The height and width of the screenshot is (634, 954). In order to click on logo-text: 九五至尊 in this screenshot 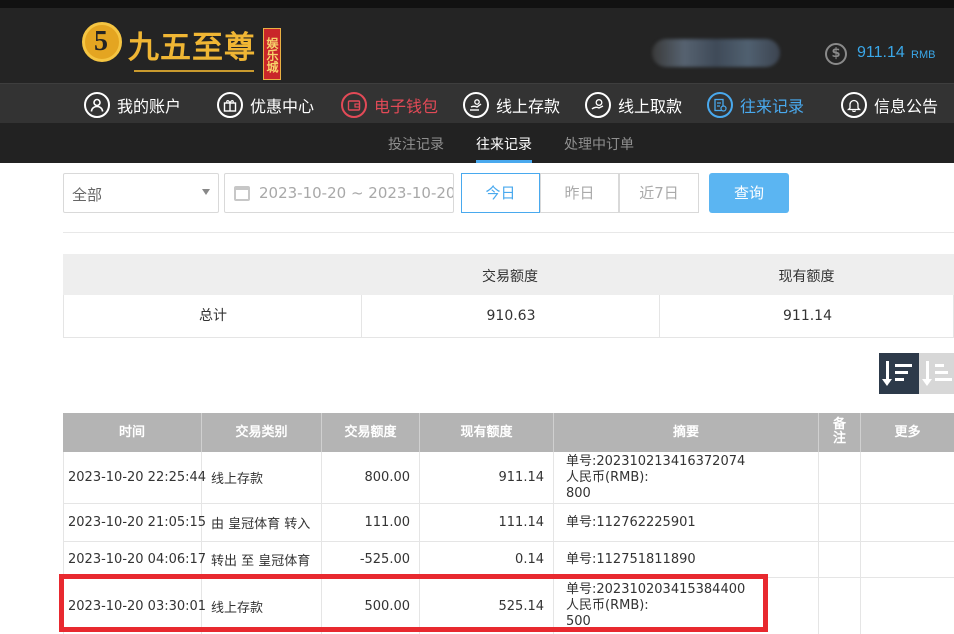, I will do `click(192, 48)`.